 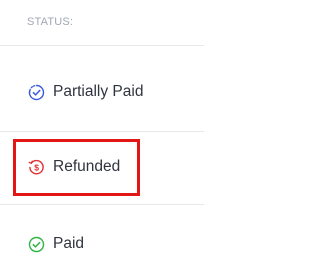 I want to click on partially-paid-icon, so click(x=36, y=92).